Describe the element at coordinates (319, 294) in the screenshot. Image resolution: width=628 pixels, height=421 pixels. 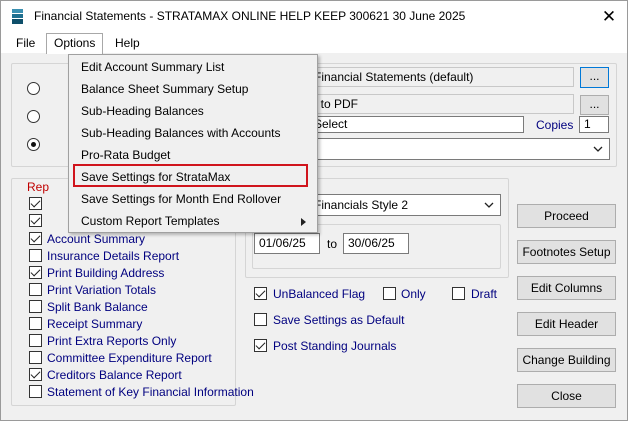
I see `unbalanced-flag-label: UnBalanced Flag` at that location.